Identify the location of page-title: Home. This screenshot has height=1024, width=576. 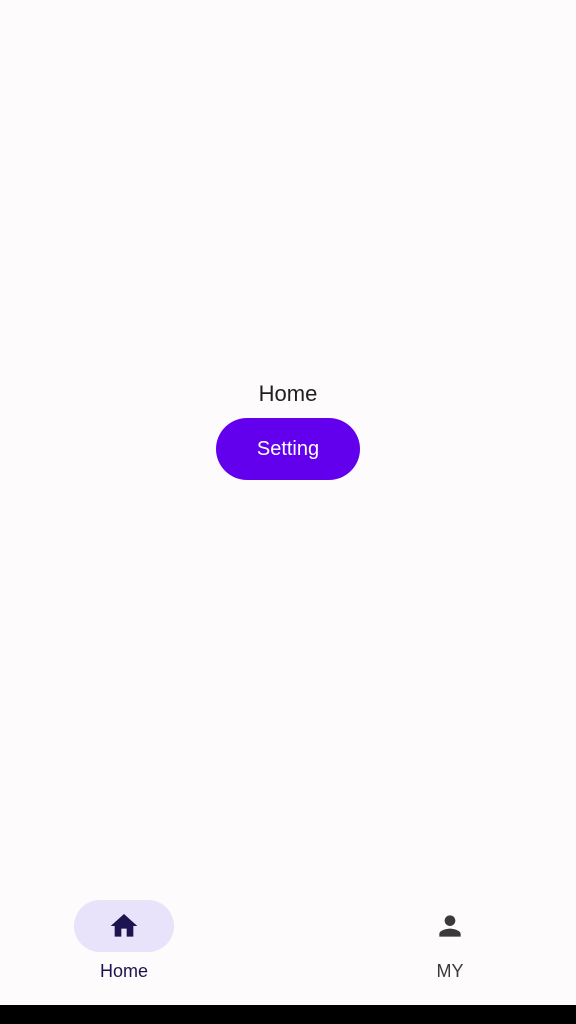
(288, 393).